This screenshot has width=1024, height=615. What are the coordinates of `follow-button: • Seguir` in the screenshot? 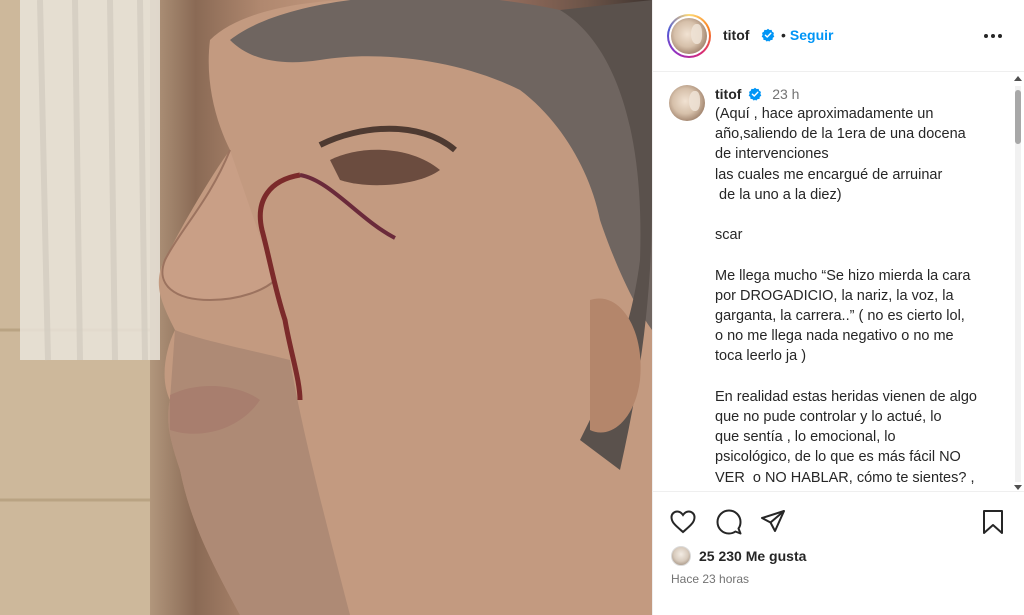 It's located at (807, 35).